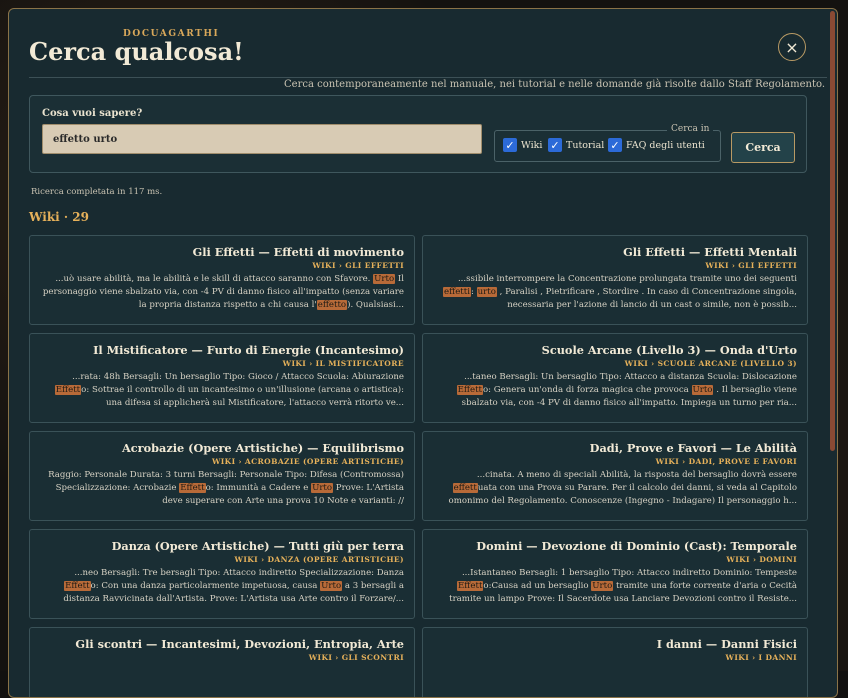  Describe the element at coordinates (307, 461) in the screenshot. I see `result-breadcrumb: WIKI › ACROBAZIE (OPERE ARTISTICHE)` at that location.